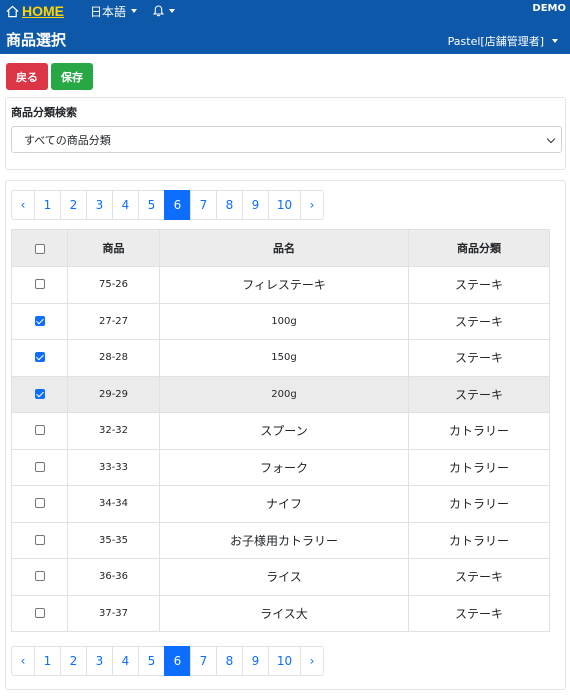 The width and height of the screenshot is (570, 700). What do you see at coordinates (549, 8) in the screenshot?
I see `environment-badge: DEMO` at bounding box center [549, 8].